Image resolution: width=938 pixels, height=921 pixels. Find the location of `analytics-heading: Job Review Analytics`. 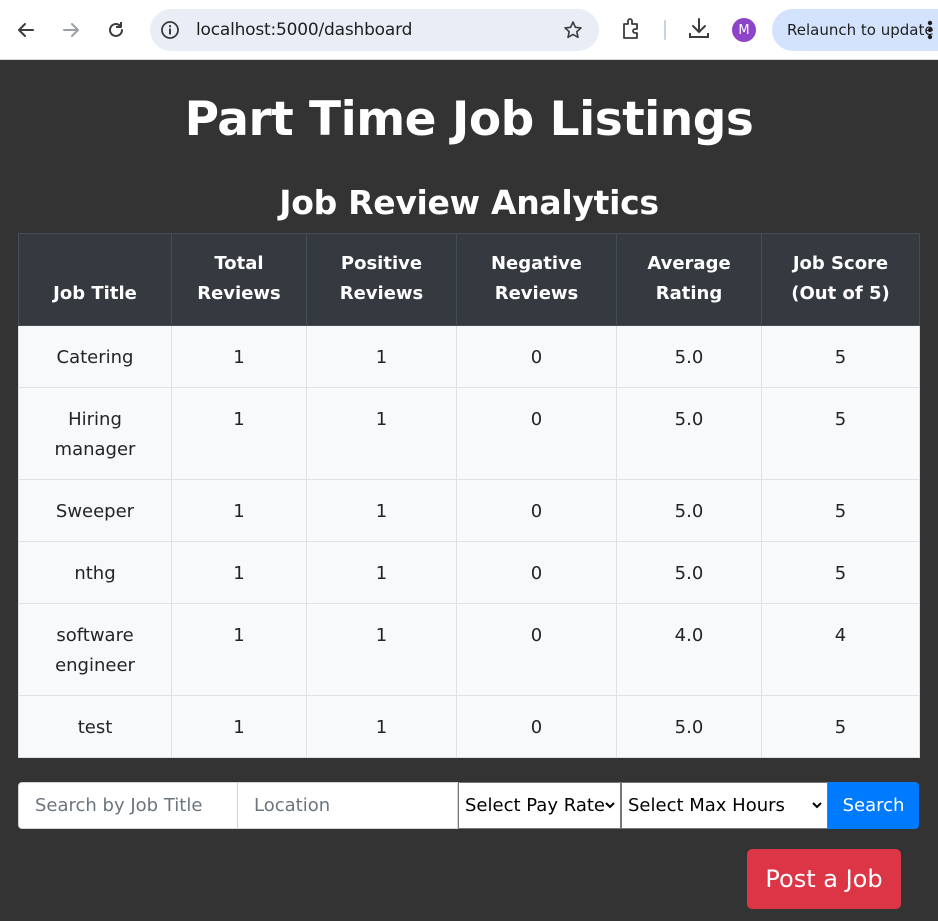

analytics-heading: Job Review Analytics is located at coordinates (469, 202).